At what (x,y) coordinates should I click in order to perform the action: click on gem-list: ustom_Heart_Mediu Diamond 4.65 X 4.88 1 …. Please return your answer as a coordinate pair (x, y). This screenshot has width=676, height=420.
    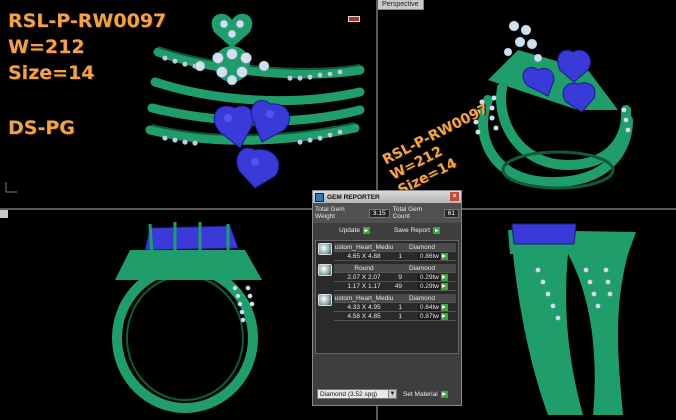
    Looking at the image, I should click on (387, 297).